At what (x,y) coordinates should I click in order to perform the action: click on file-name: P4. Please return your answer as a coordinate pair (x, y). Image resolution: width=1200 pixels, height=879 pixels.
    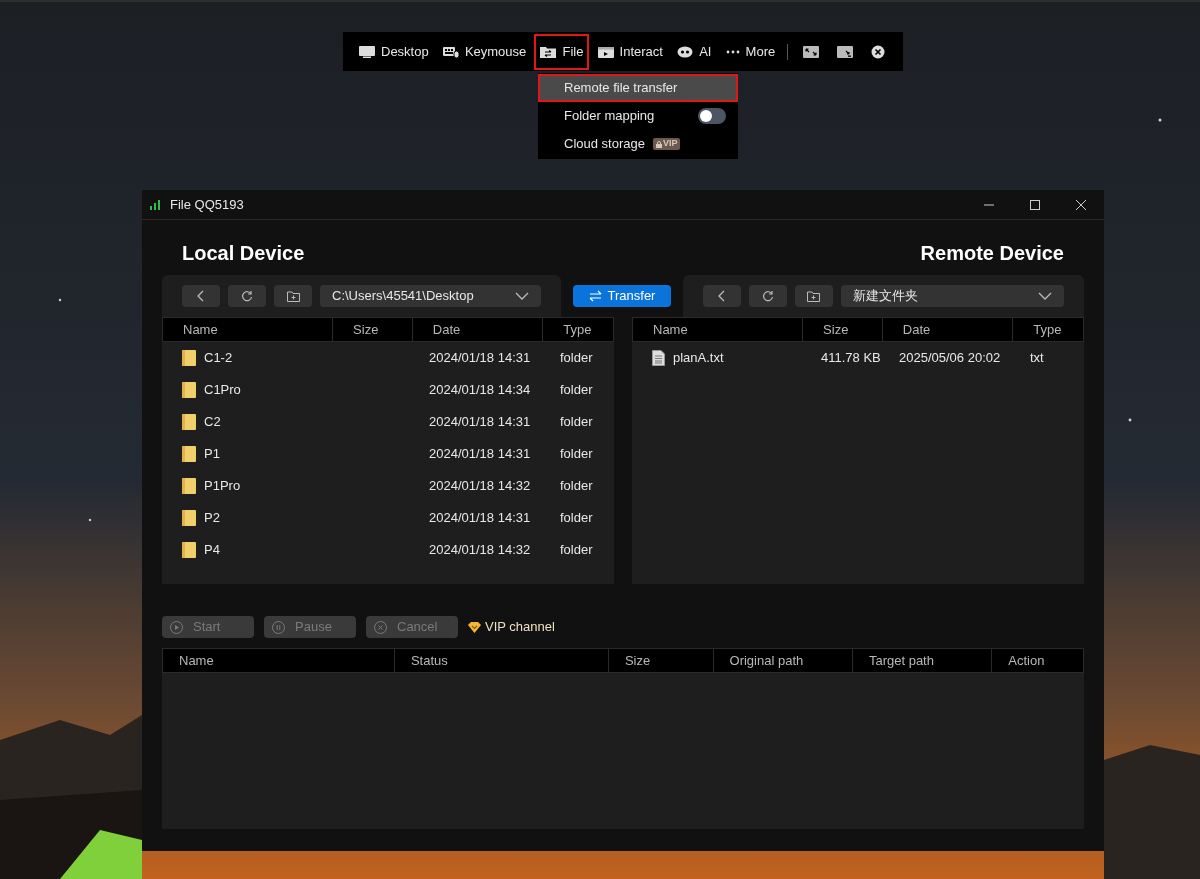
    Looking at the image, I should click on (212, 550).